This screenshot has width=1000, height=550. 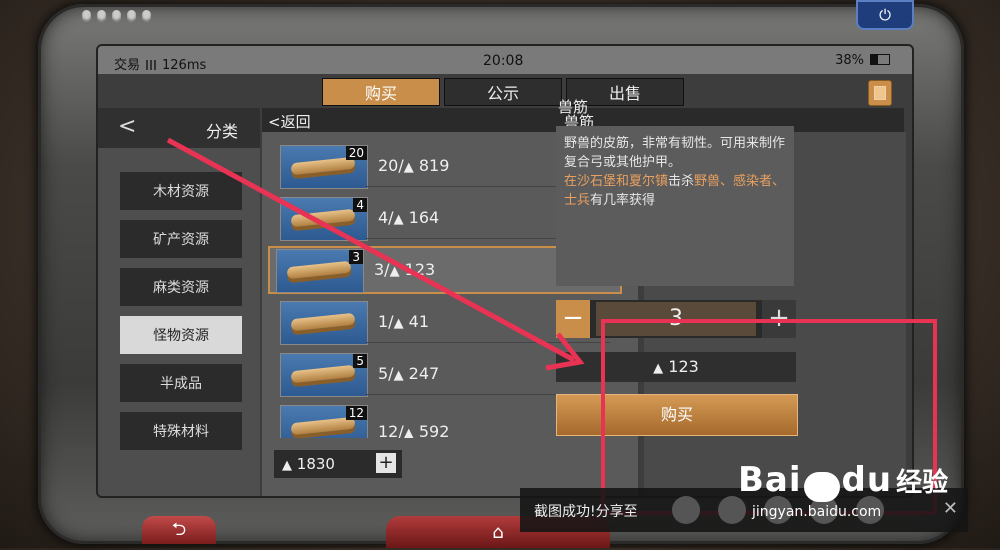 What do you see at coordinates (843, 490) in the screenshot?
I see `baidu-watermark: Bai du 经验 jingyan.baidu.com` at bounding box center [843, 490].